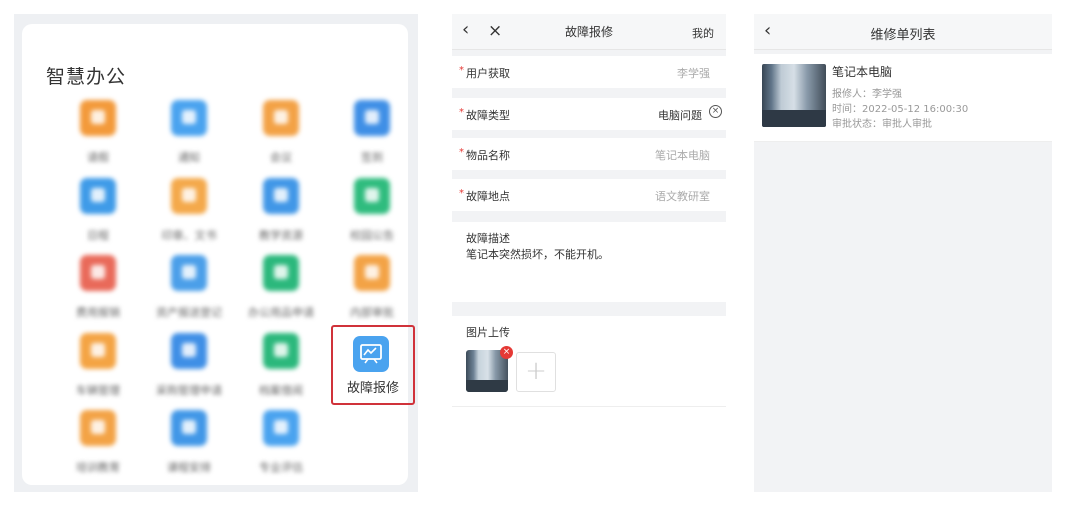  I want to click on field-label: 物品名称, so click(488, 155).